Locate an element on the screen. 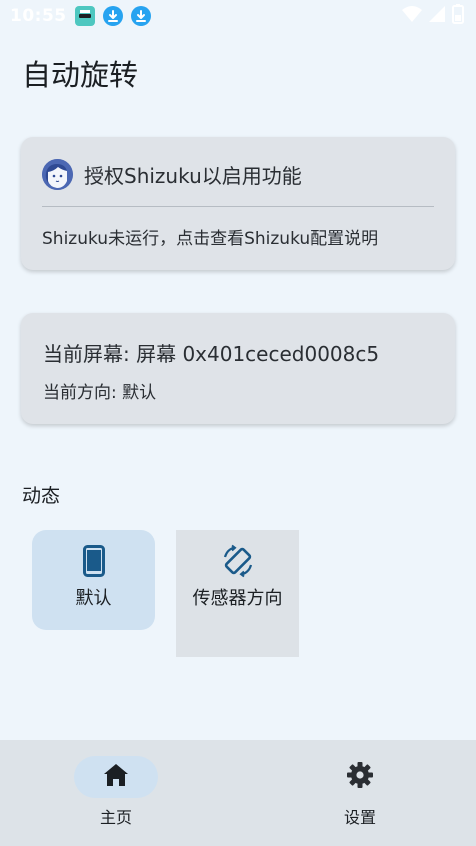 The height and width of the screenshot is (846, 476). status-bar-left: 10:55 is located at coordinates (80, 16).